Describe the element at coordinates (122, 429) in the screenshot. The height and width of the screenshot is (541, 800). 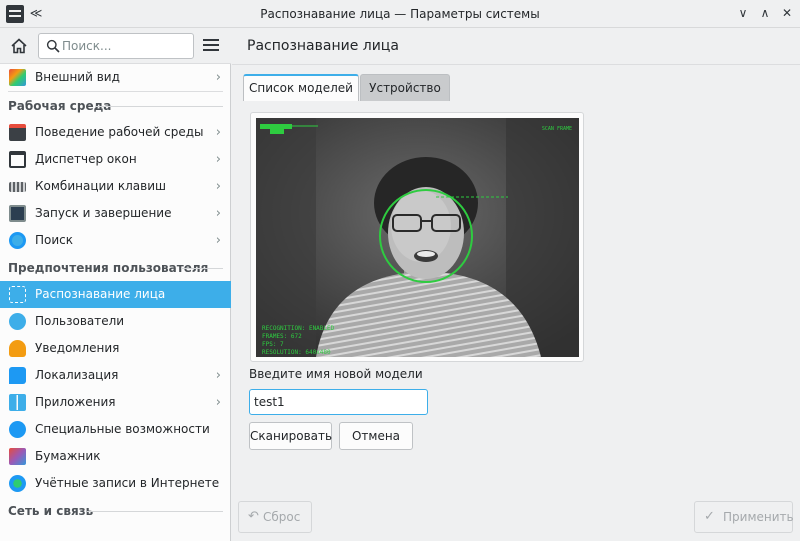
I see `sidebar-item-label: Специальные возможности` at that location.